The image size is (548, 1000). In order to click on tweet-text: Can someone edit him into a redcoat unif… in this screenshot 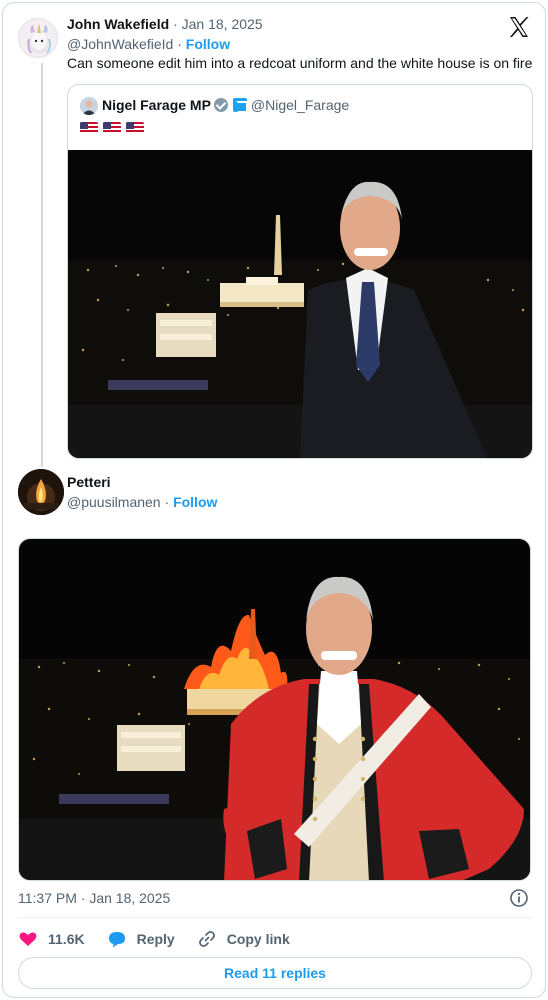, I will do `click(300, 63)`.